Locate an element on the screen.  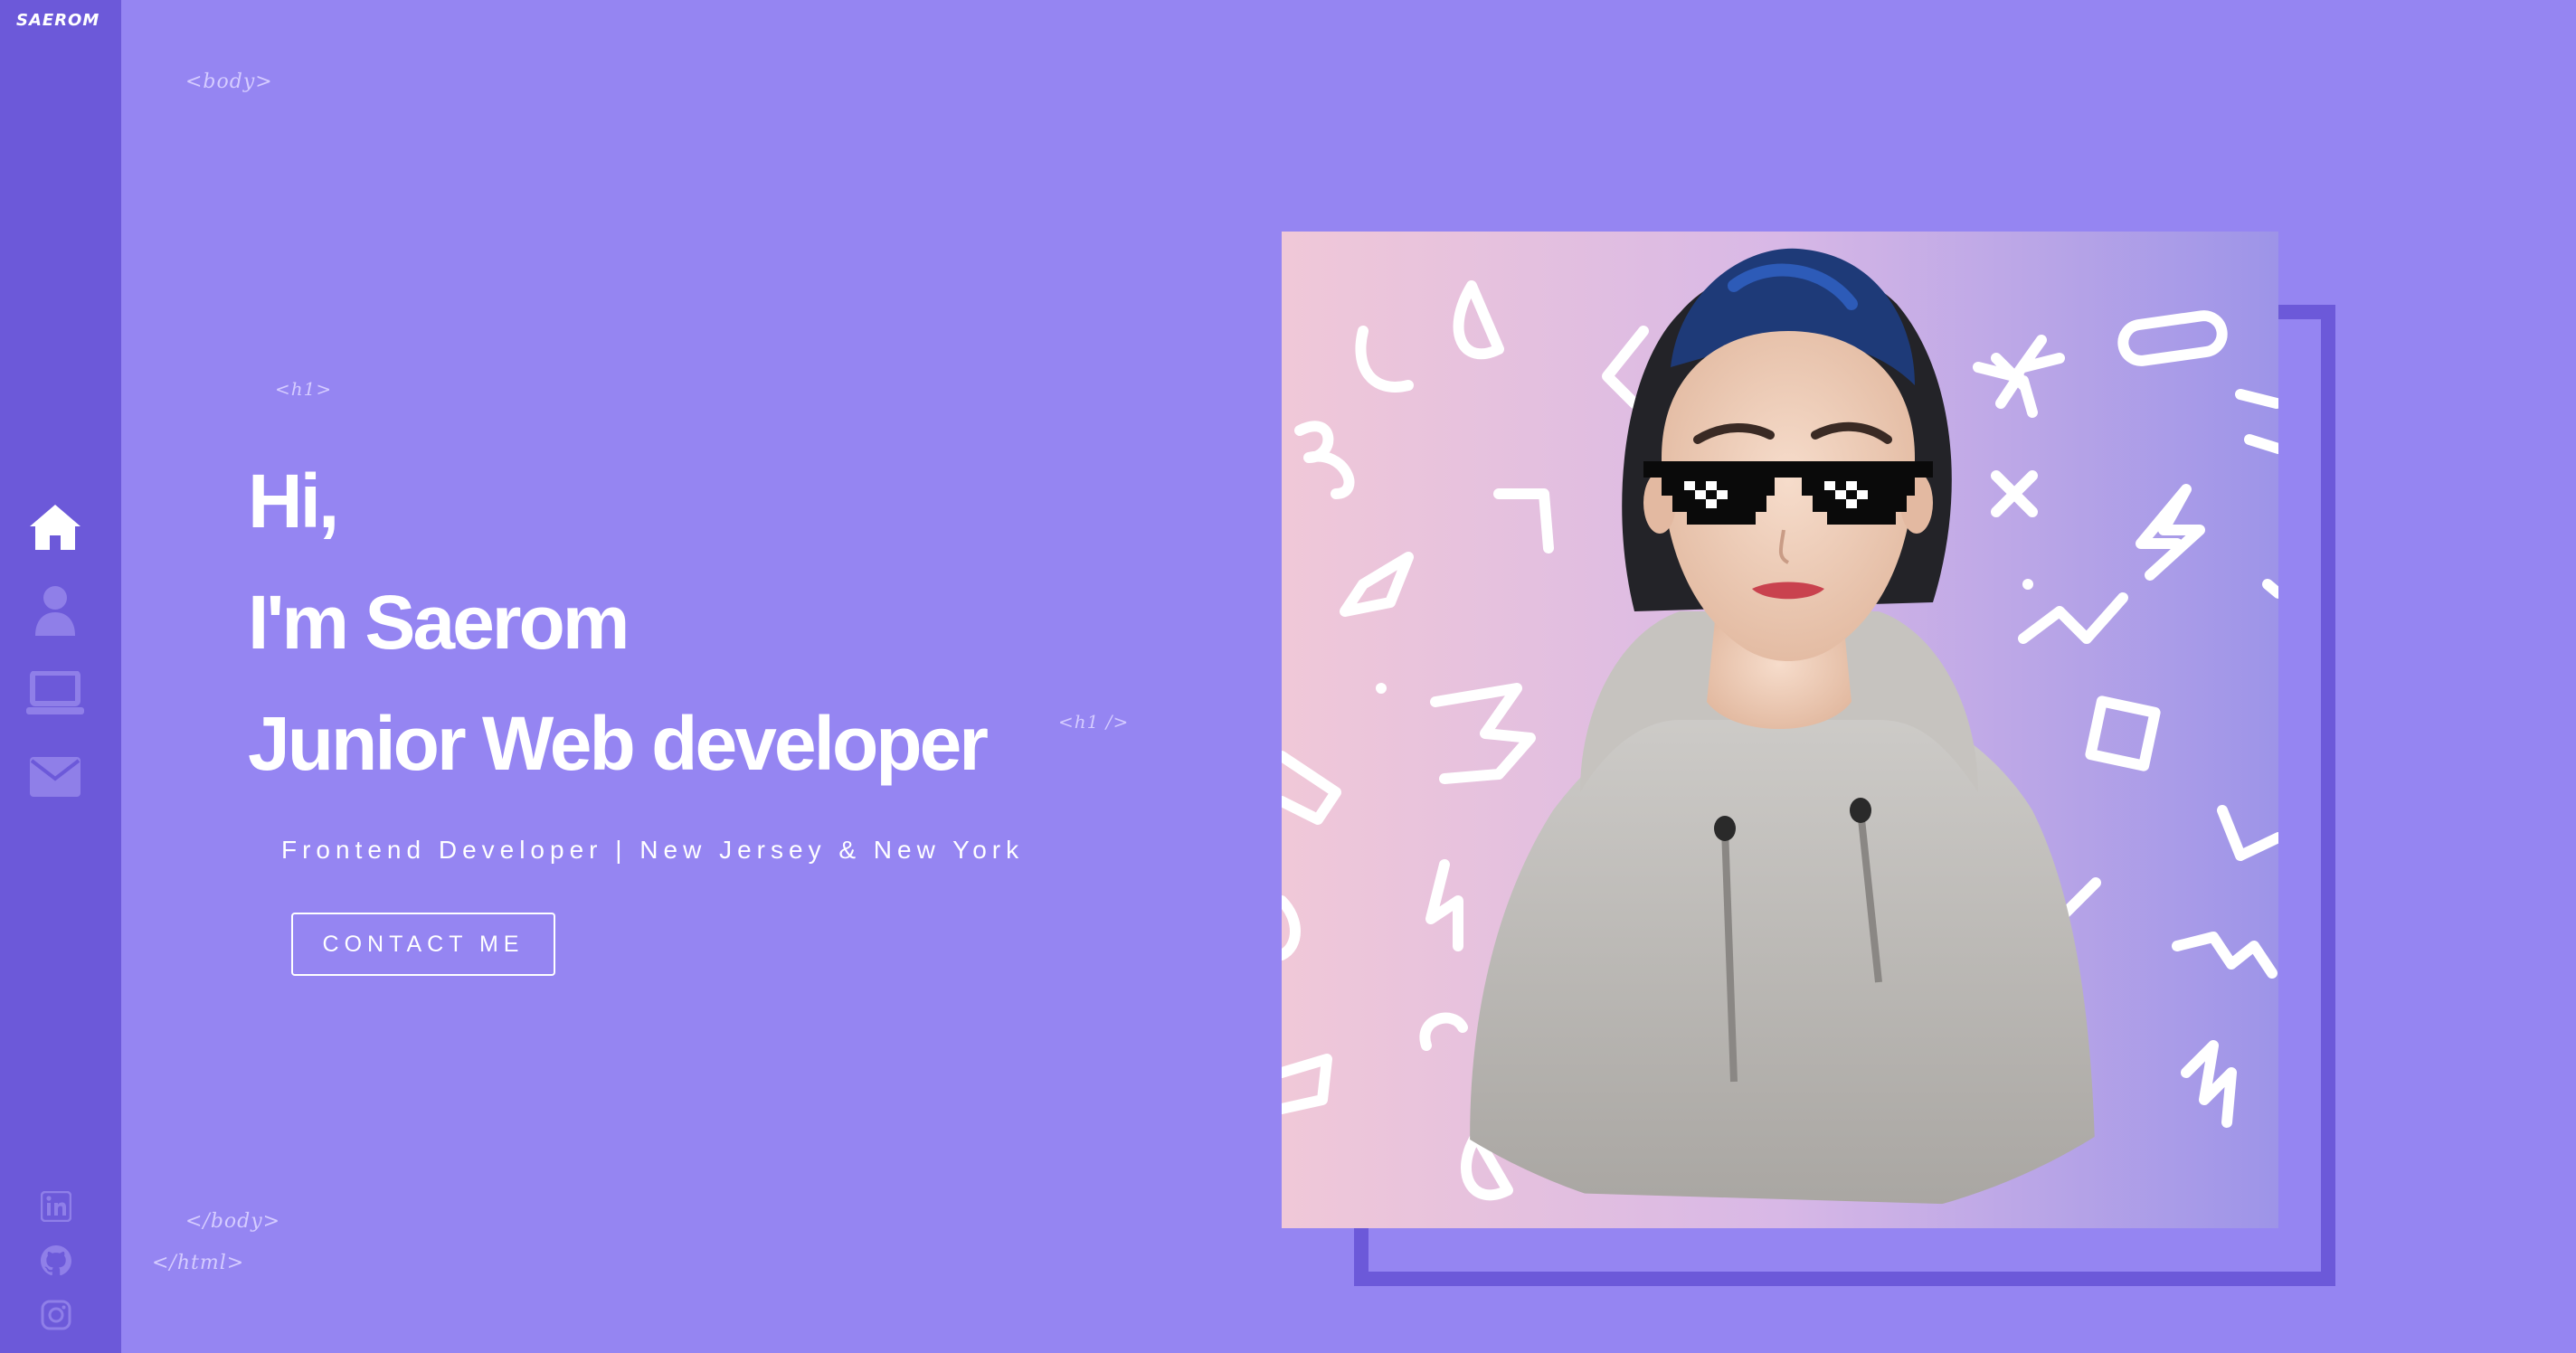
github-icon is located at coordinates (56, 1260).